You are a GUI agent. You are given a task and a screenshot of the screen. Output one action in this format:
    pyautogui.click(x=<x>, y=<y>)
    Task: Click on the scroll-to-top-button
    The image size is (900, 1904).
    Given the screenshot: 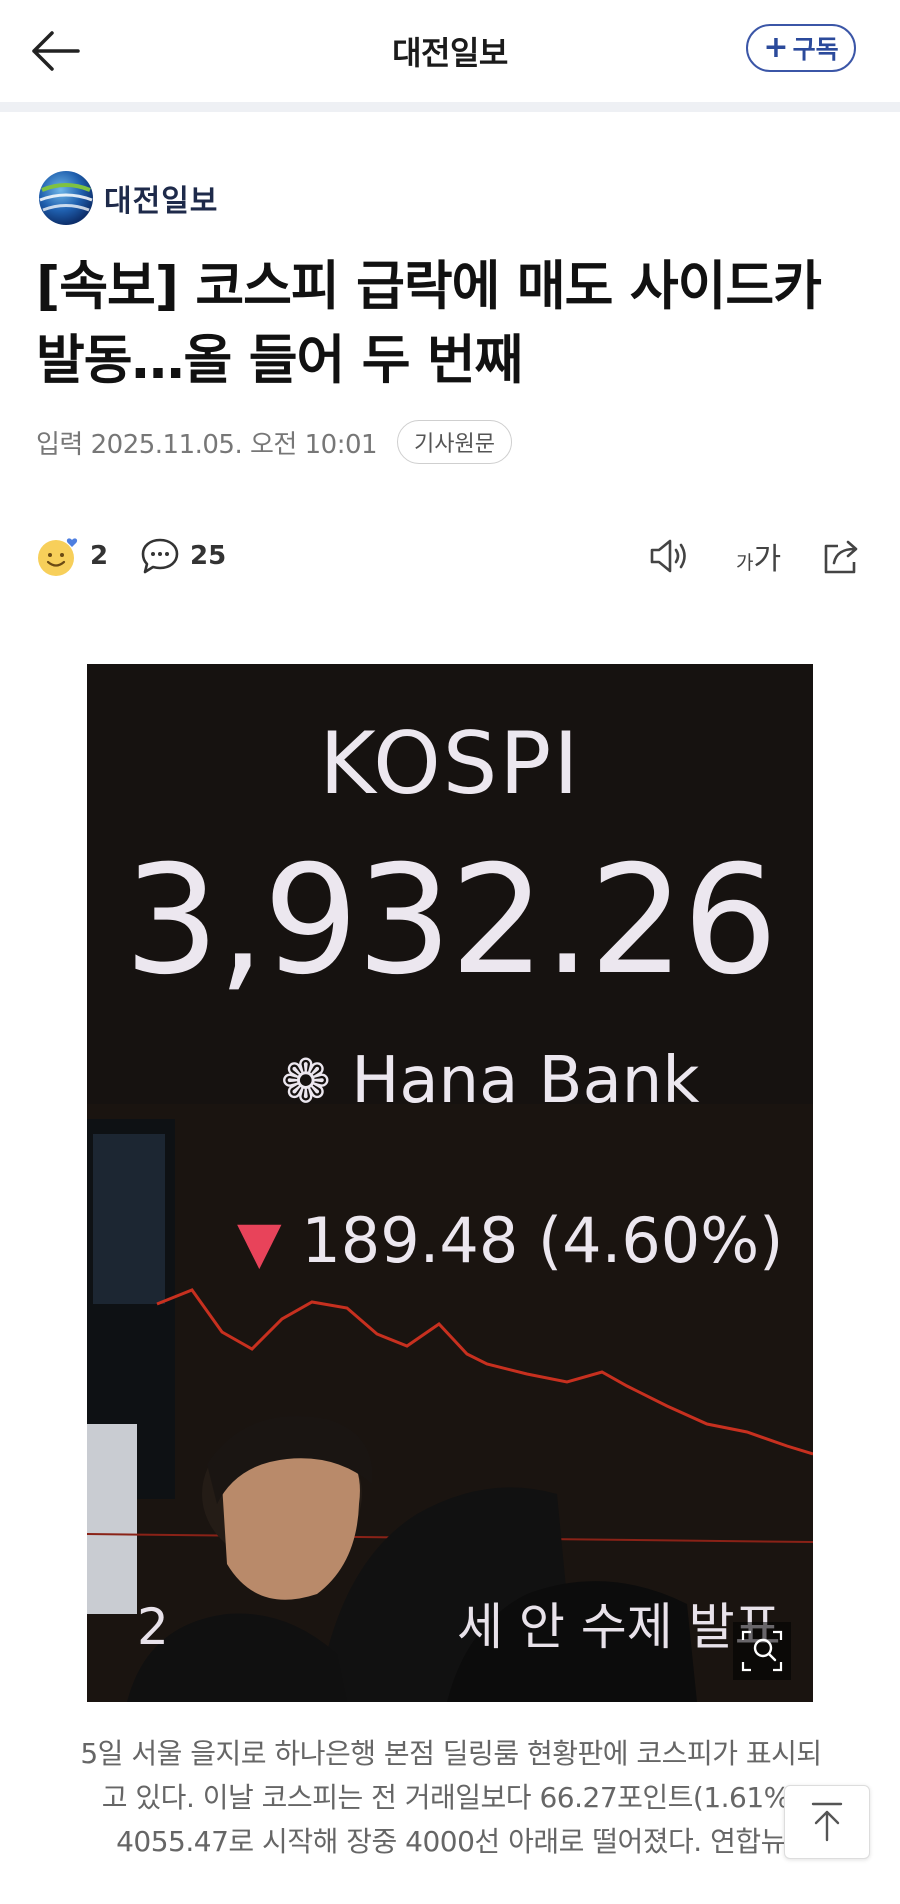 What is the action you would take?
    pyautogui.click(x=827, y=1822)
    